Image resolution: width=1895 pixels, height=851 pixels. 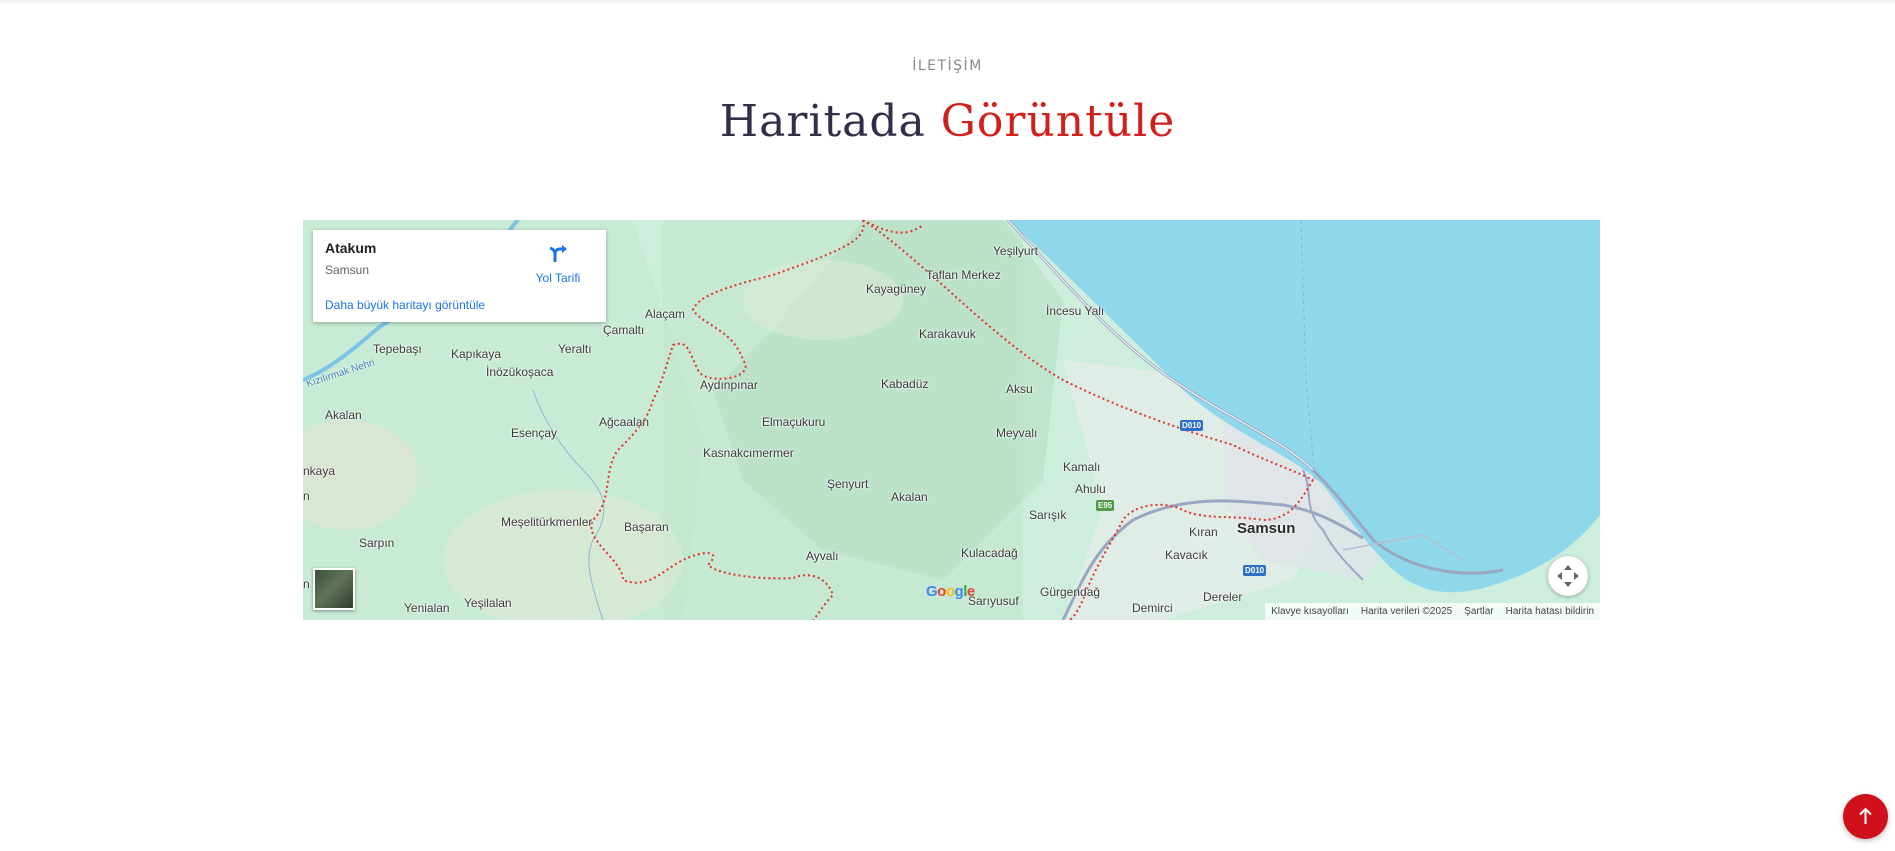 What do you see at coordinates (520, 372) in the screenshot?
I see `place-label: İnözükoşaca` at bounding box center [520, 372].